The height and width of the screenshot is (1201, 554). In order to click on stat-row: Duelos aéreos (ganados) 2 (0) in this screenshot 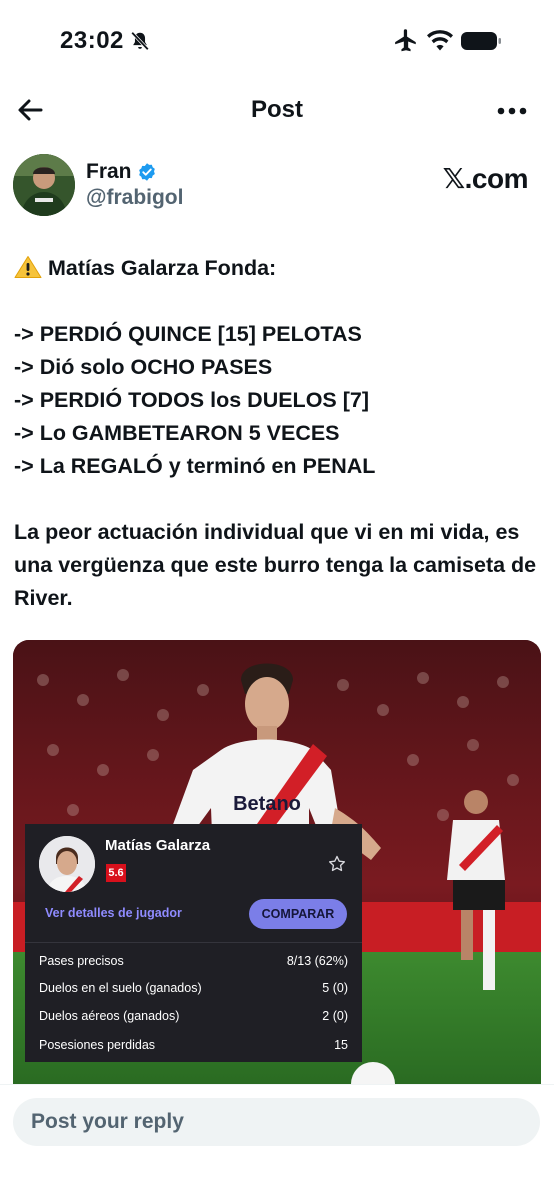, I will do `click(193, 1022)`.